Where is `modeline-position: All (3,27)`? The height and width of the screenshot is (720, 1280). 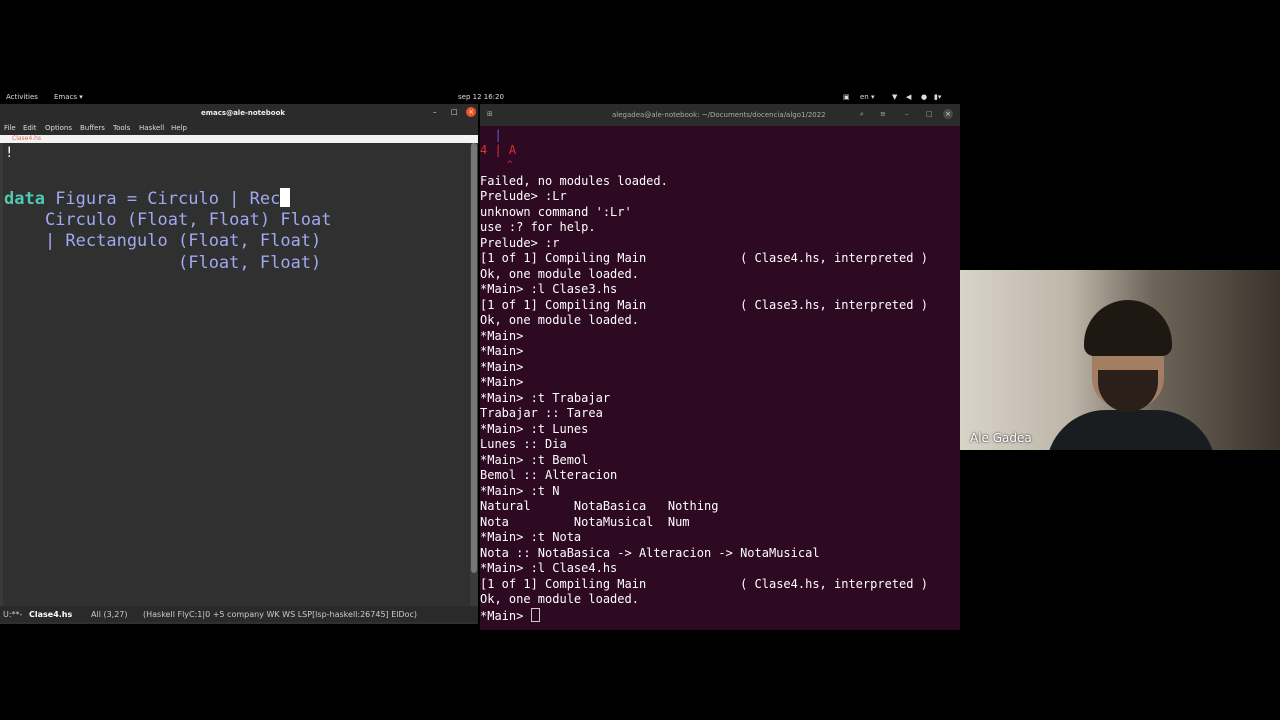 modeline-position: All (3,27) is located at coordinates (109, 614).